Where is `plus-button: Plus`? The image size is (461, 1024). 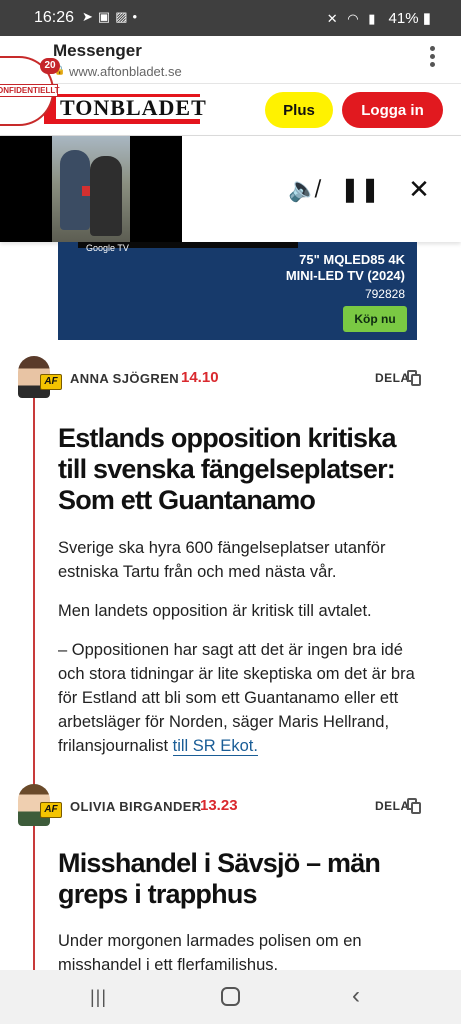 plus-button: Plus is located at coordinates (299, 110).